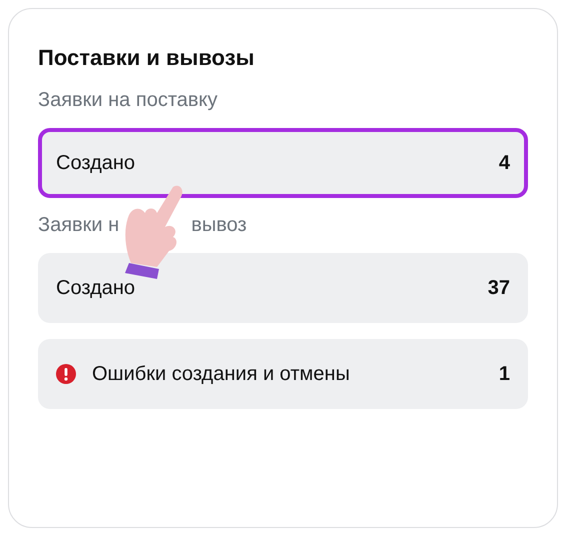 Image resolution: width=567 pixels, height=540 pixels. What do you see at coordinates (504, 374) in the screenshot?
I see `row-count: 1` at bounding box center [504, 374].